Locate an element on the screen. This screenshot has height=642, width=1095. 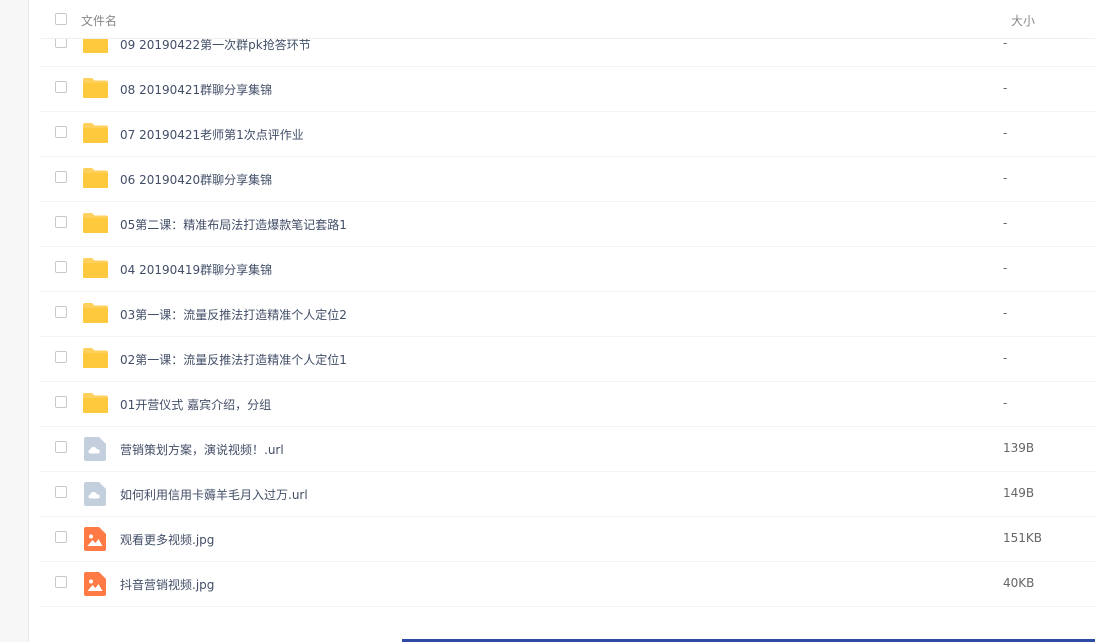
file-name: 07 20190421老师第1次点评作业 is located at coordinates (212, 134).